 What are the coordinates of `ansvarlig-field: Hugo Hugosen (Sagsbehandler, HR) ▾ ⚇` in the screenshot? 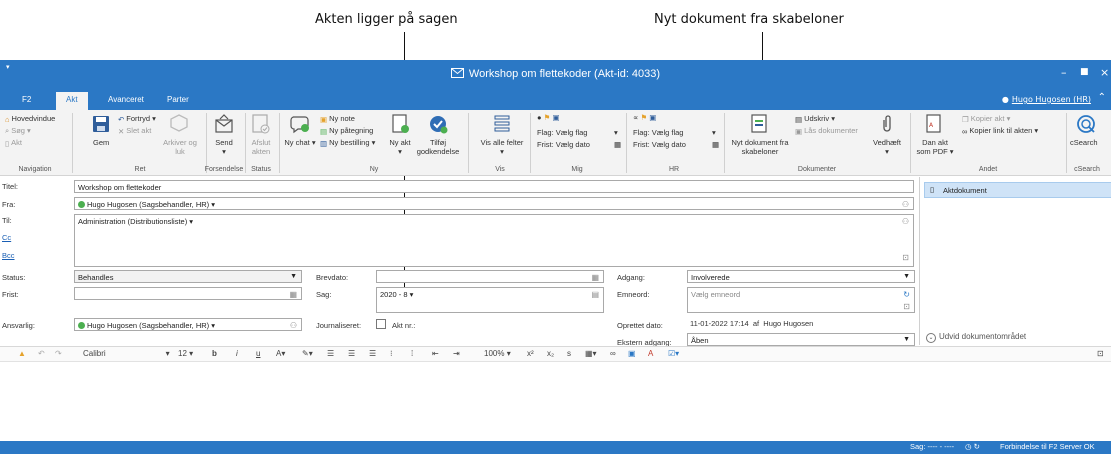 It's located at (188, 324).